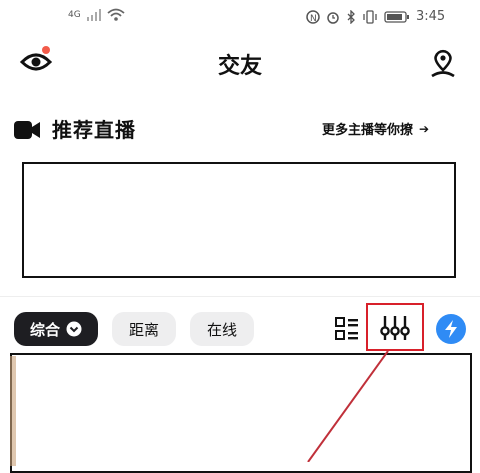  What do you see at coordinates (370, 16) in the screenshot?
I see `vibrate-icon` at bounding box center [370, 16].